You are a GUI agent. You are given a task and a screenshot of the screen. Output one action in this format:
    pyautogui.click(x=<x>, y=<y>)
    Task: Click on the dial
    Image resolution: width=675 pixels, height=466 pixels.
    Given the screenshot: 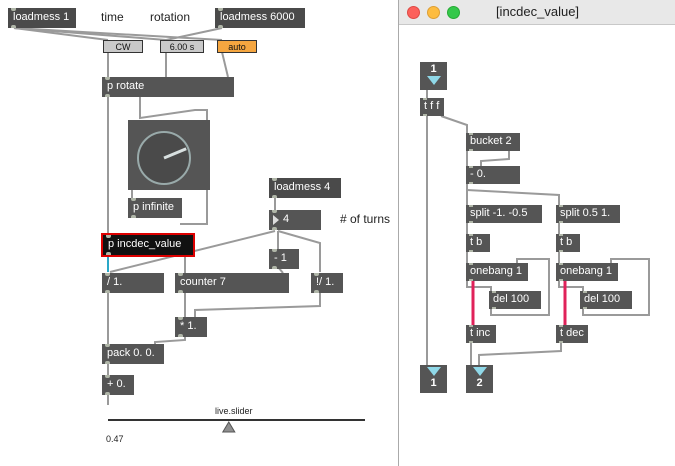 What is the action you would take?
    pyautogui.click(x=169, y=155)
    